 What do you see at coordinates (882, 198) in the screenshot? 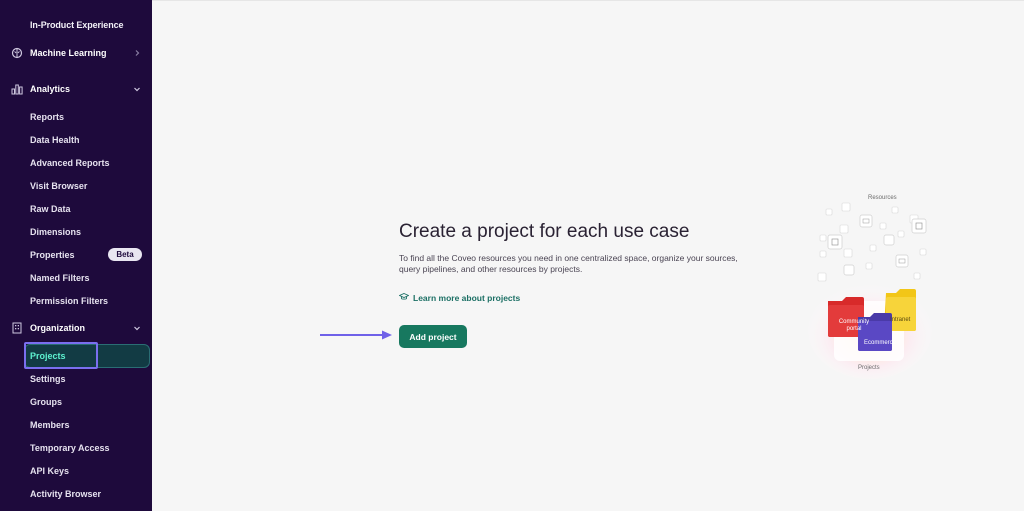
I see `resources-label: Resources` at bounding box center [882, 198].